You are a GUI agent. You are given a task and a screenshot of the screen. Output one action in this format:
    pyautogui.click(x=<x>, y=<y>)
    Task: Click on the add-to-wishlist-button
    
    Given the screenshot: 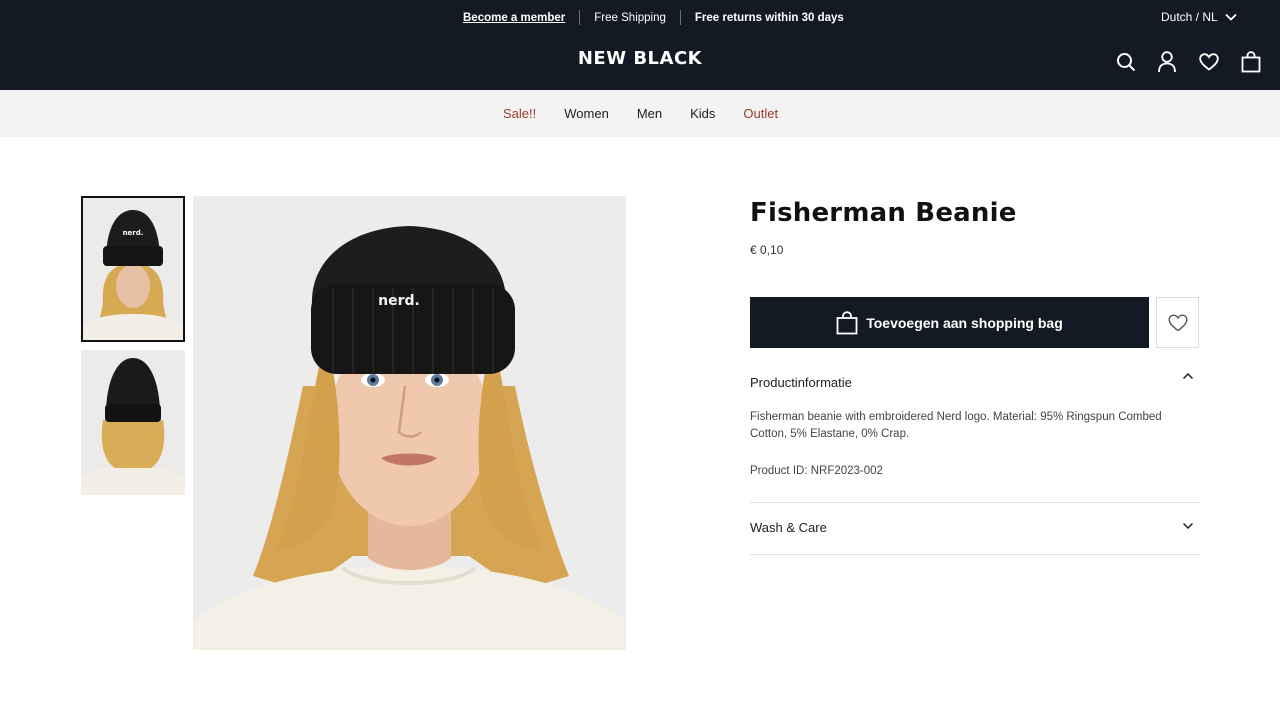 What is the action you would take?
    pyautogui.click(x=1177, y=322)
    